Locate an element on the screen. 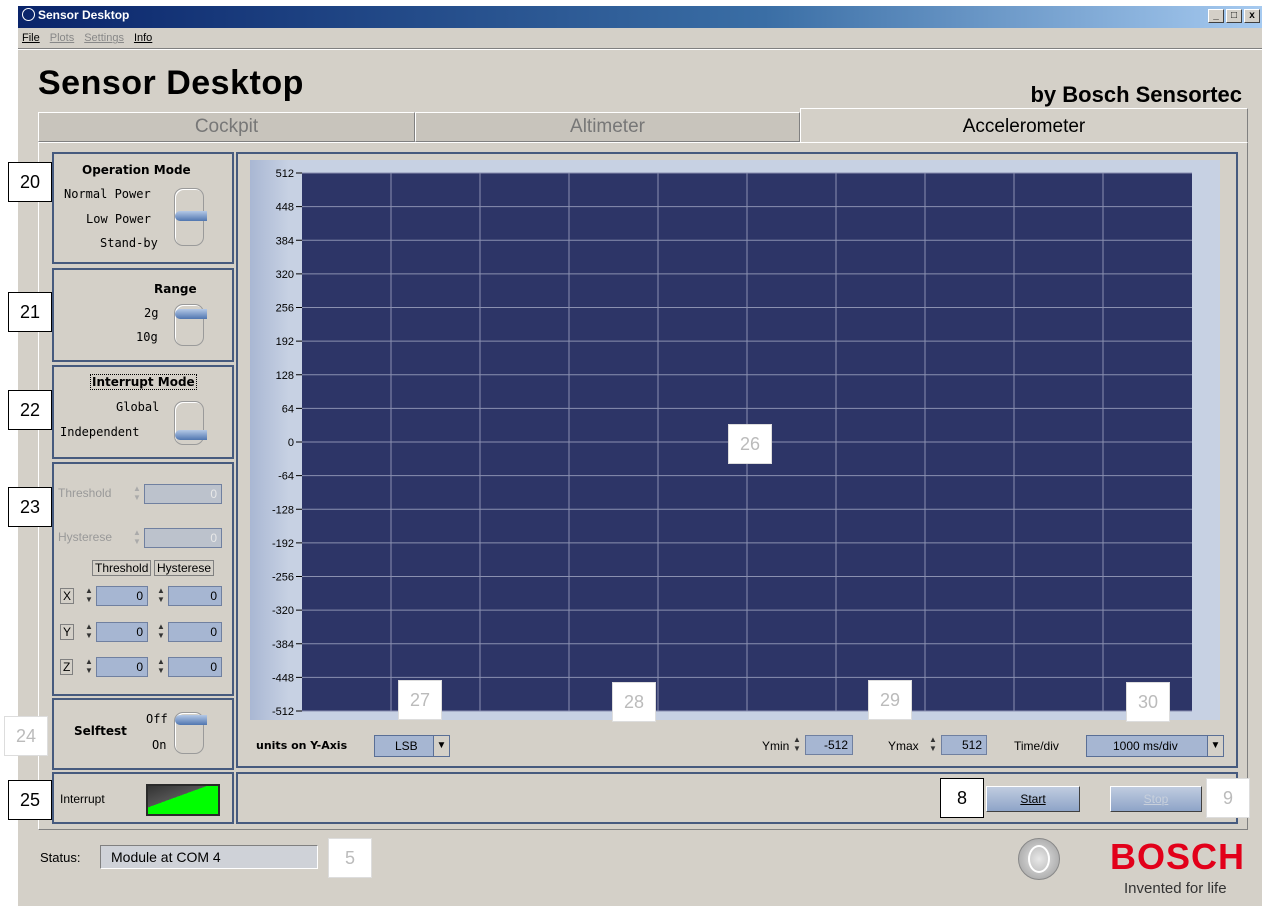 The width and height of the screenshot is (1262, 906). control-bar is located at coordinates (737, 798).